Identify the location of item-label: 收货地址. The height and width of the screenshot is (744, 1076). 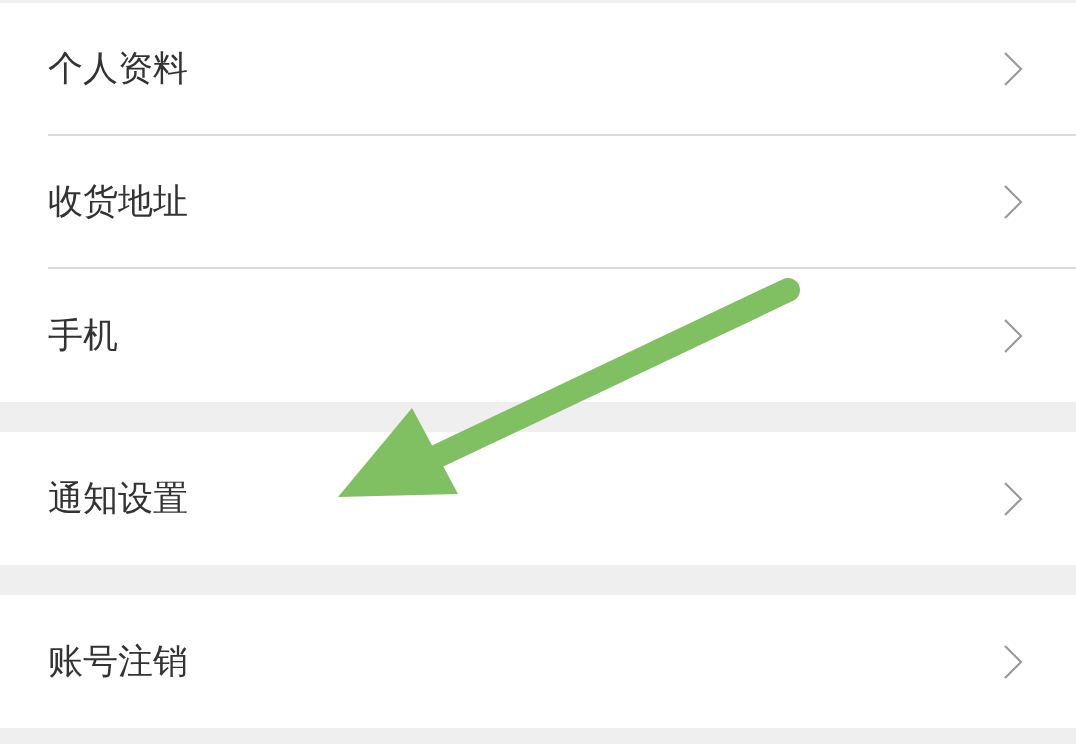
(118, 201).